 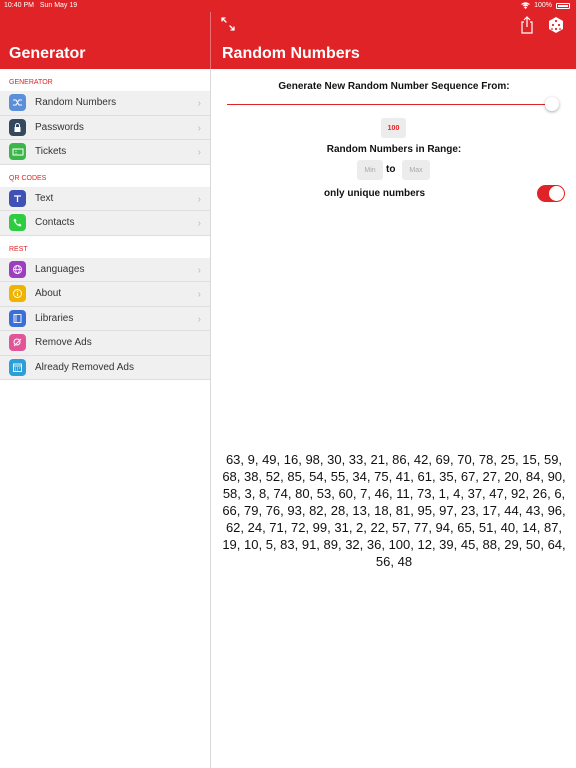 What do you see at coordinates (543, 5) in the screenshot?
I see `battery-percent: 100%` at bounding box center [543, 5].